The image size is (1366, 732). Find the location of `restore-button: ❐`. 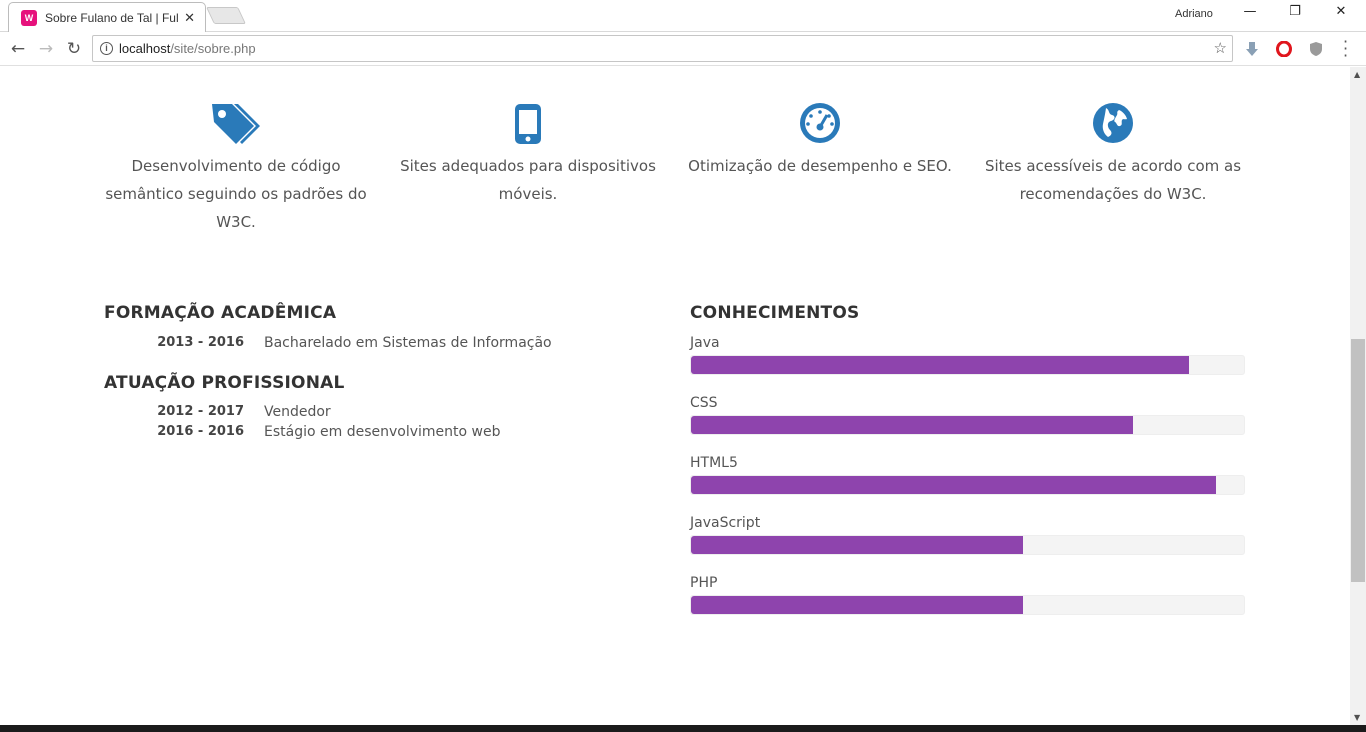

restore-button: ❐ is located at coordinates (1295, 14).